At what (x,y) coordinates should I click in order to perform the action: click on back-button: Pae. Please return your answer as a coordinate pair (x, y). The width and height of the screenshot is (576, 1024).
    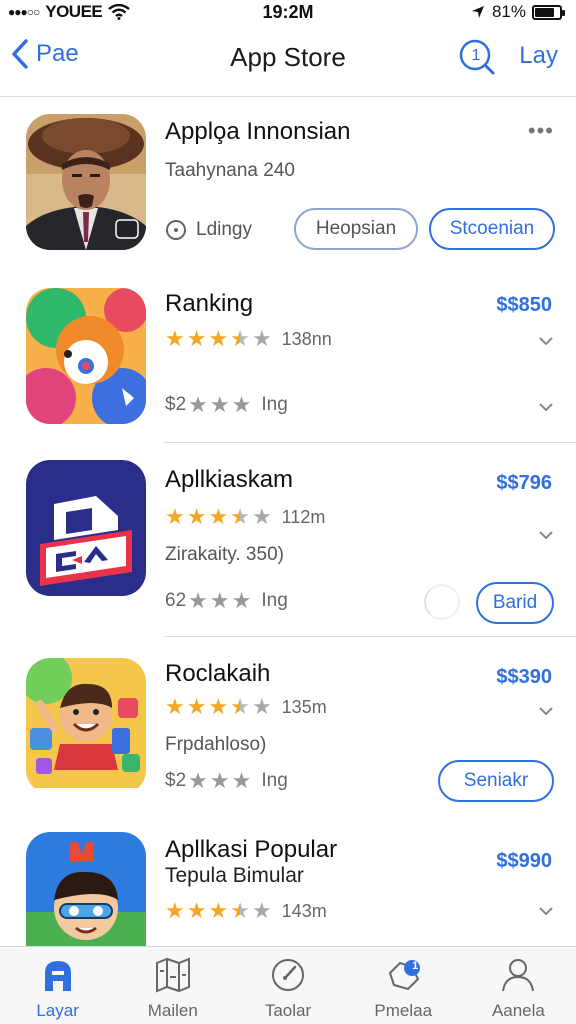
    Looking at the image, I should click on (44, 54).